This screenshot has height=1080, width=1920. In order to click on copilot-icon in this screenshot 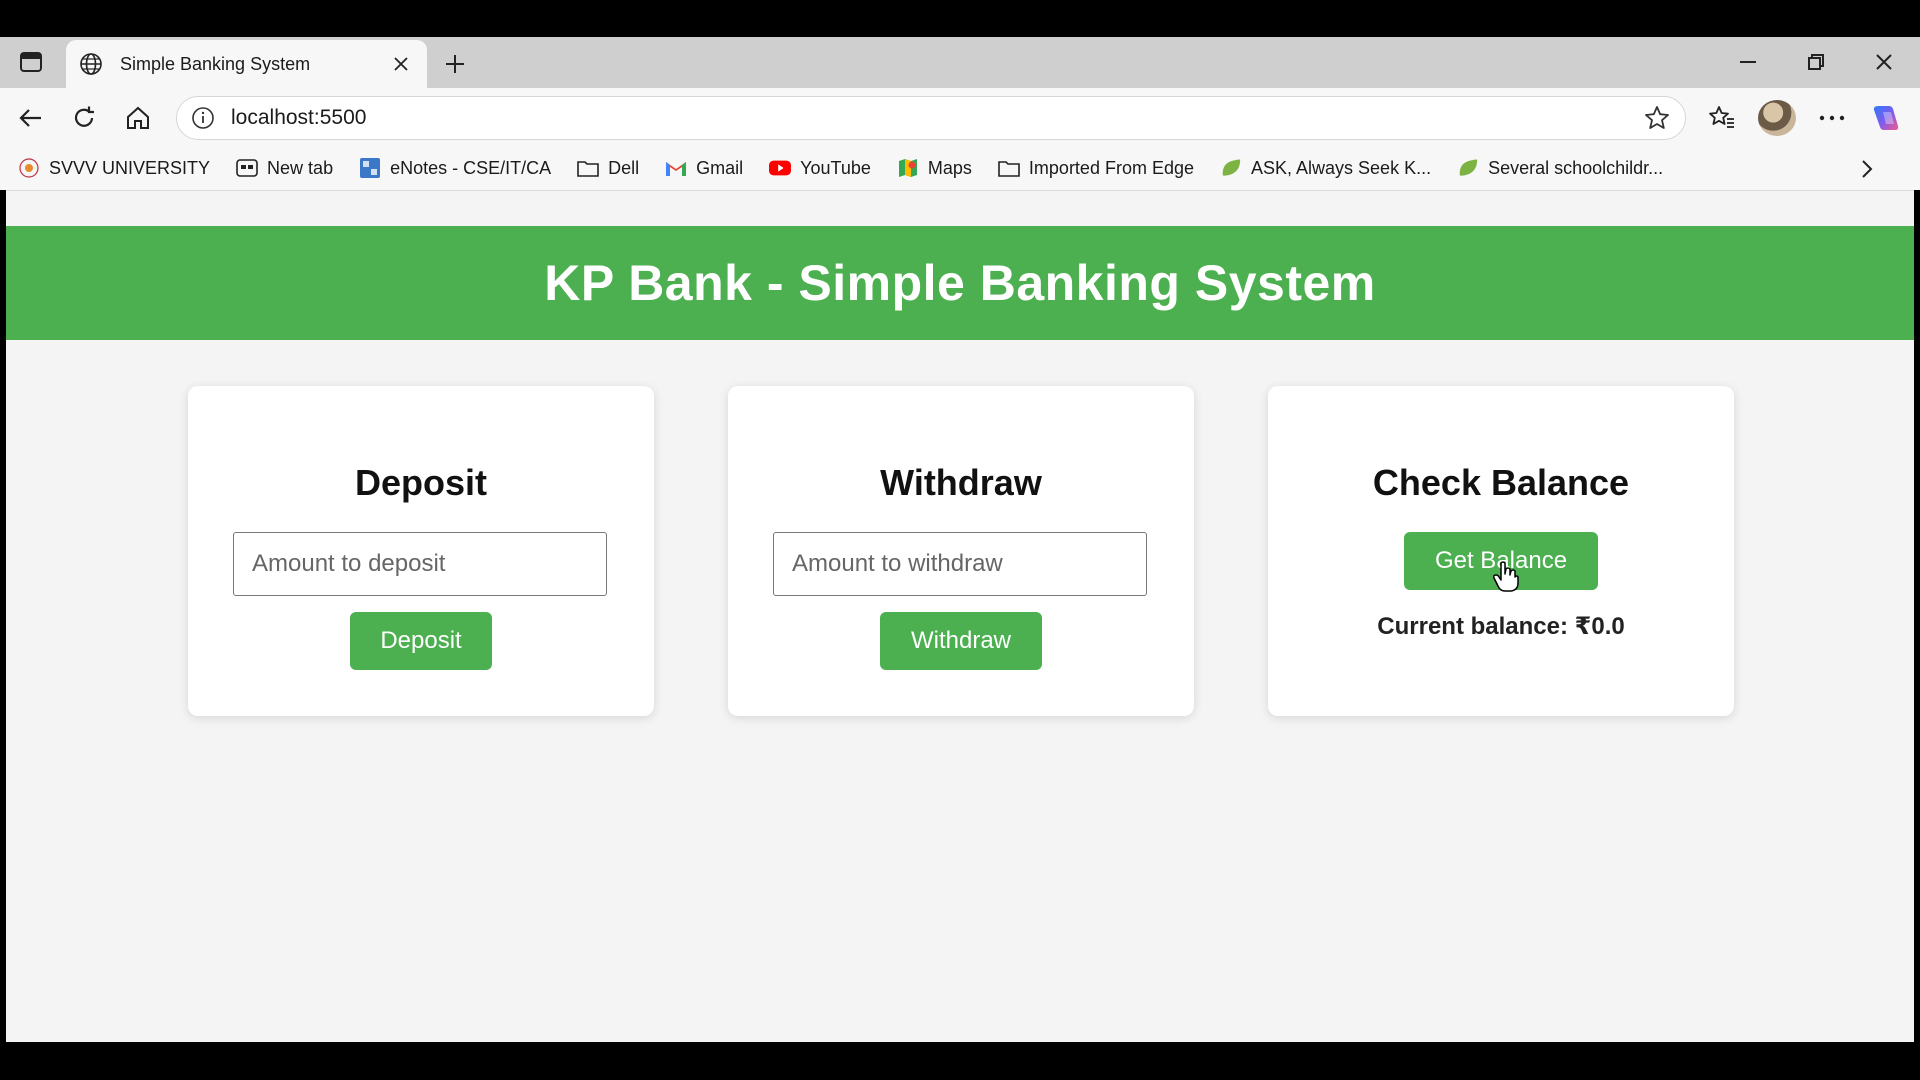, I will do `click(1886, 118)`.